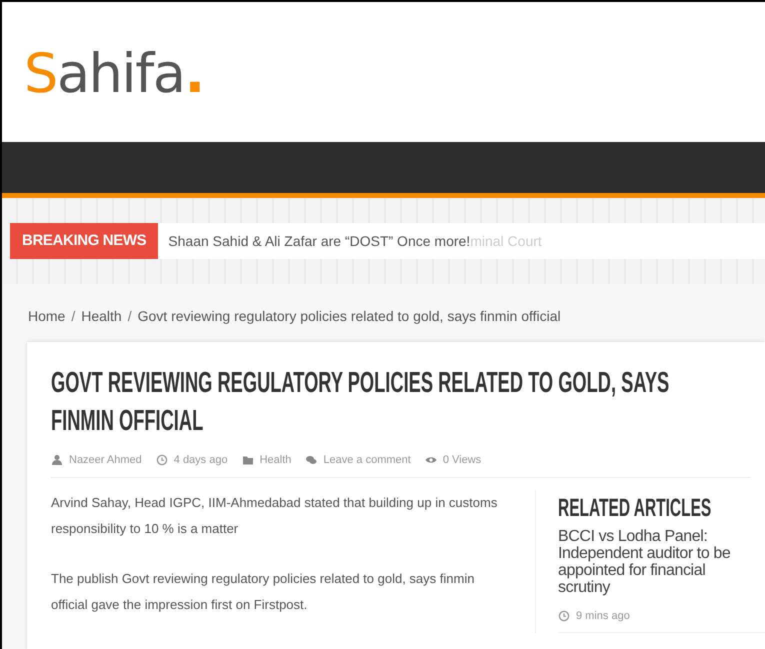  What do you see at coordinates (349, 316) in the screenshot?
I see `breadcrumb-current: Govt reviewing regulatory policies related to gold, says finmin official` at bounding box center [349, 316].